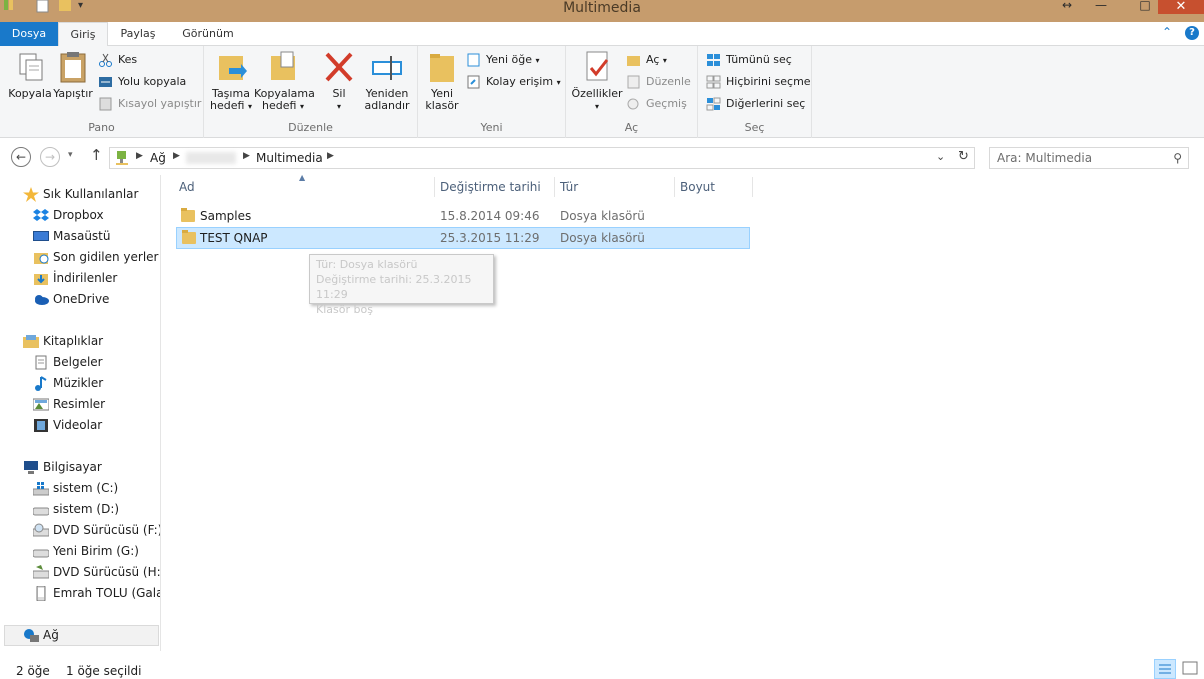  I want to click on select-none-button: Hiçbirini seçme, so click(758, 82).